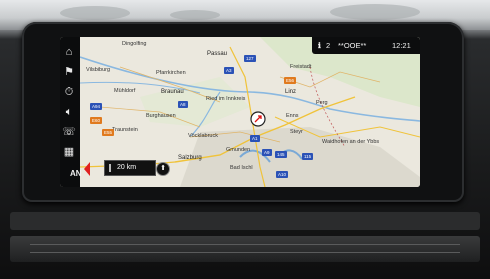  What do you see at coordinates (190, 158) in the screenshot?
I see `place-label: Salzburg` at bounding box center [190, 158].